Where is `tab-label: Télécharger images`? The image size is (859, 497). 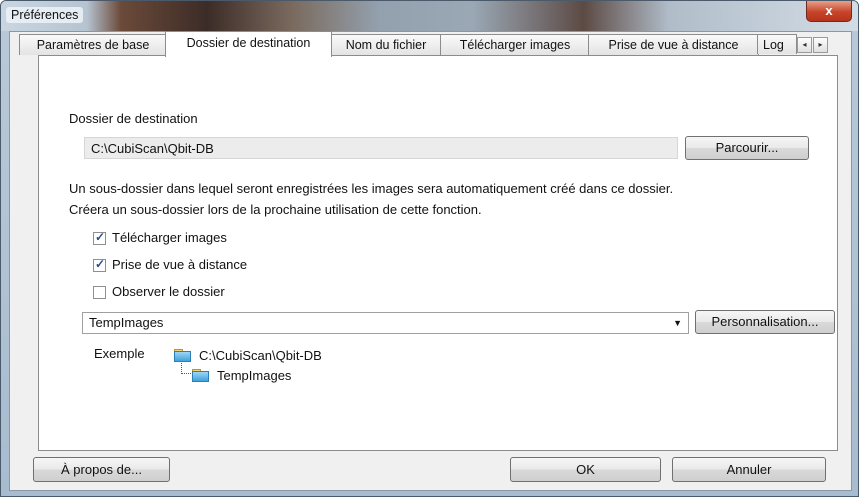 tab-label: Télécharger images is located at coordinates (515, 45).